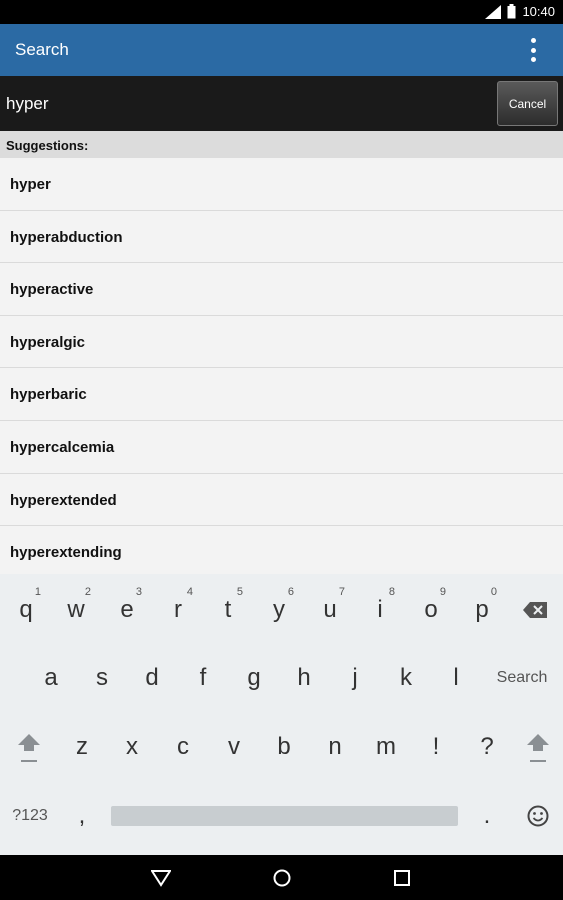 This screenshot has width=563, height=900. I want to click on key-n: n, so click(335, 747).